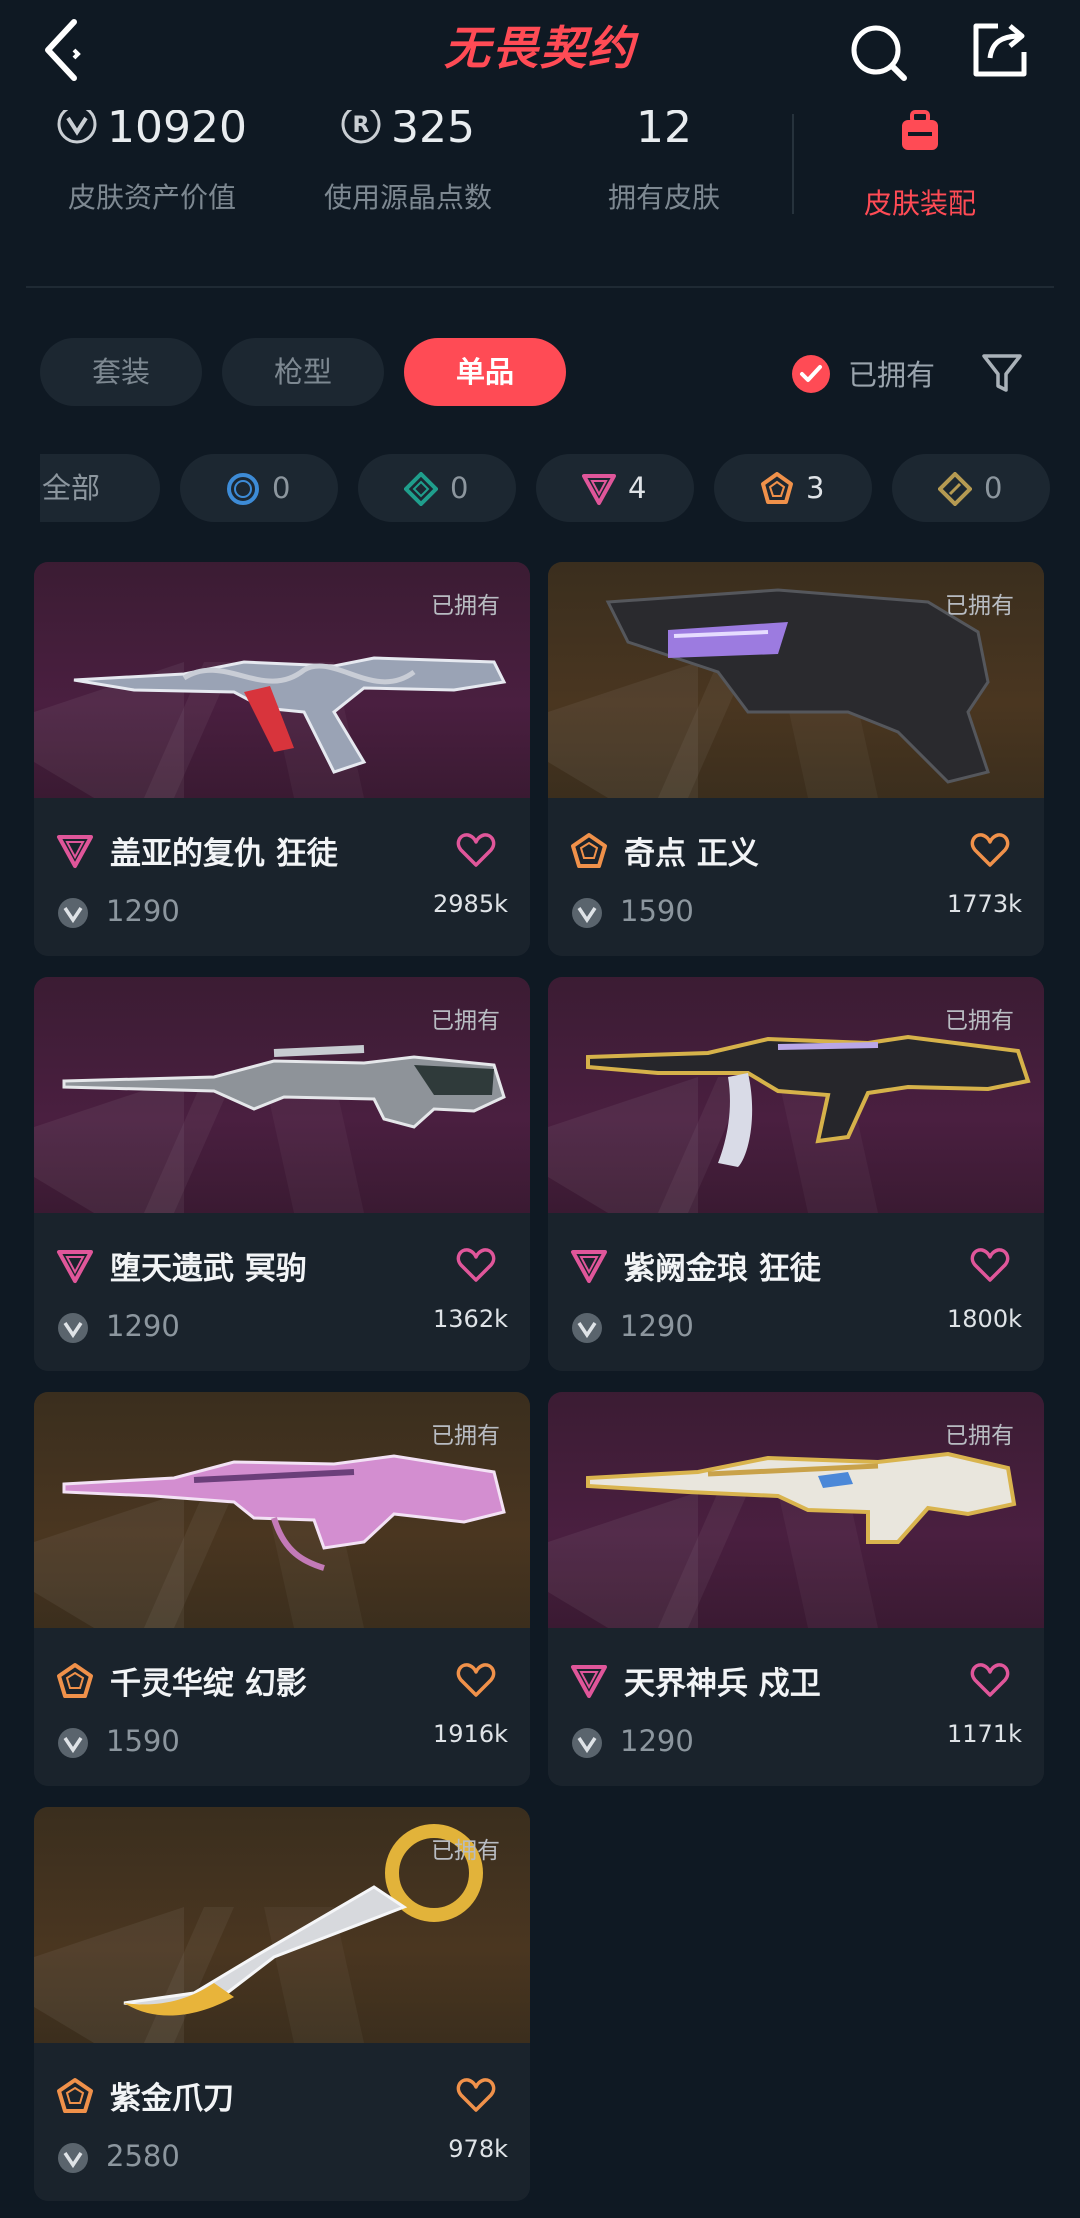 This screenshot has height=2218, width=1080. I want to click on skin-price: 1590, so click(143, 1741).